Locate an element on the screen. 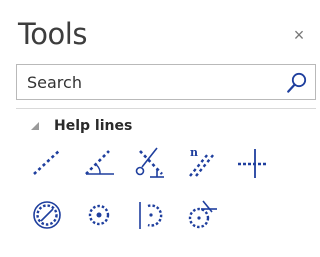  svg-text: n is located at coordinates (194, 152).